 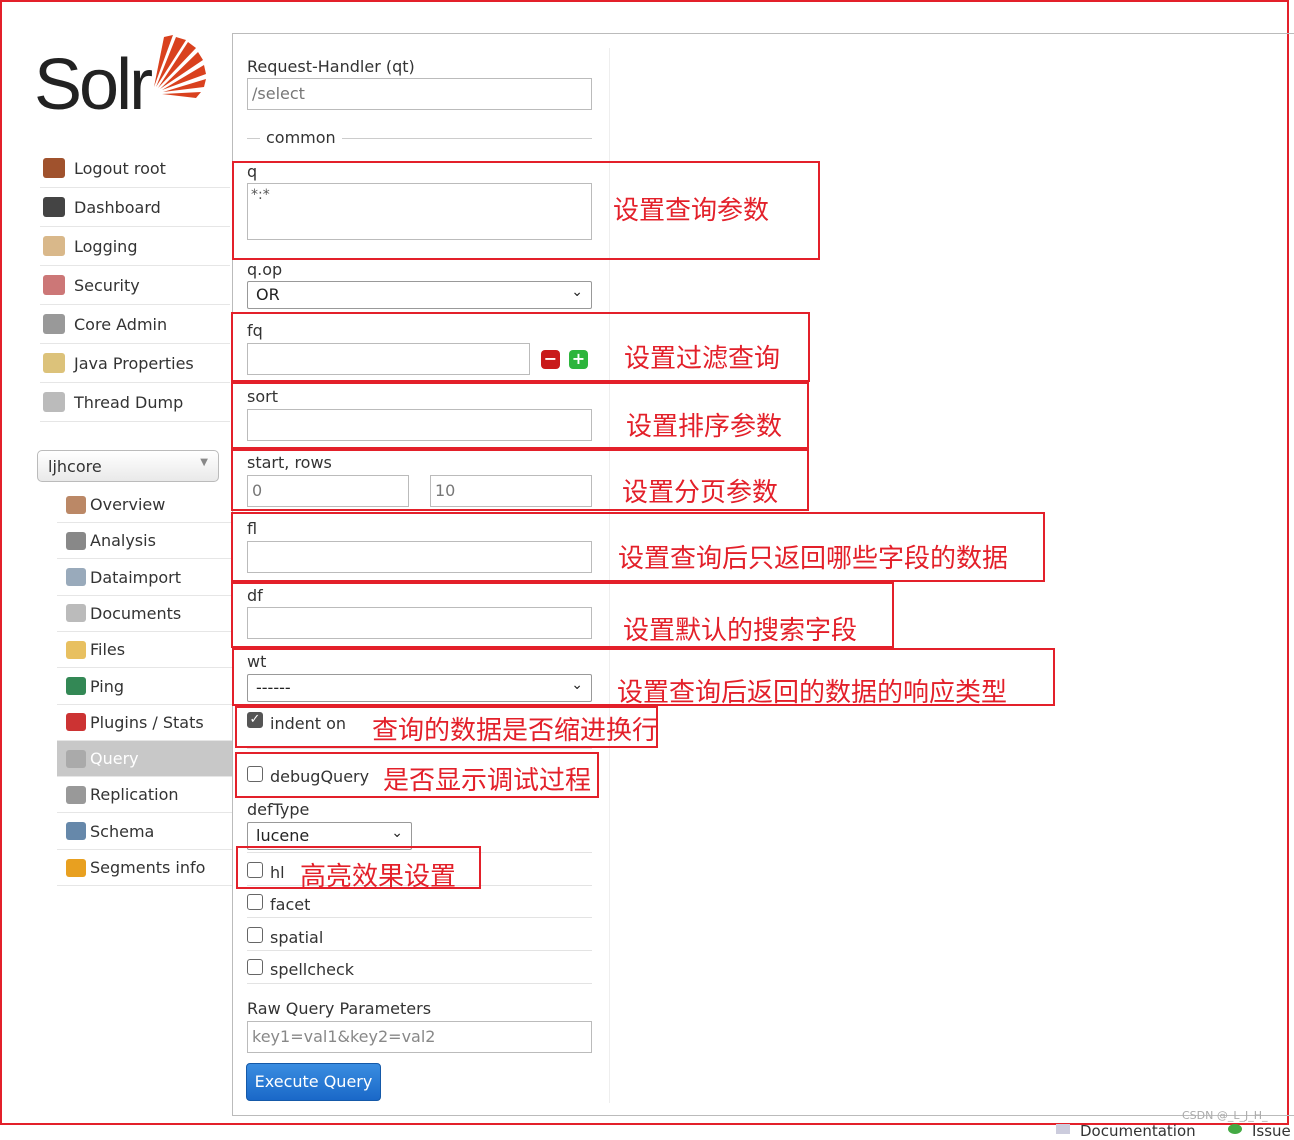 I want to click on blocks-icon, so click(x=76, y=722).